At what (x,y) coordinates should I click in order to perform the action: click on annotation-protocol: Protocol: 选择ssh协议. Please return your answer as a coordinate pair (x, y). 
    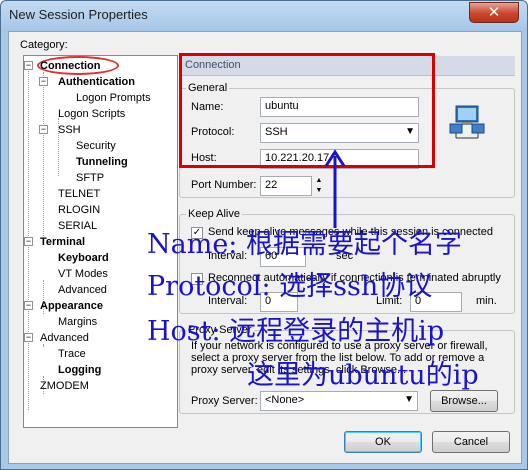
    Looking at the image, I should click on (290, 286).